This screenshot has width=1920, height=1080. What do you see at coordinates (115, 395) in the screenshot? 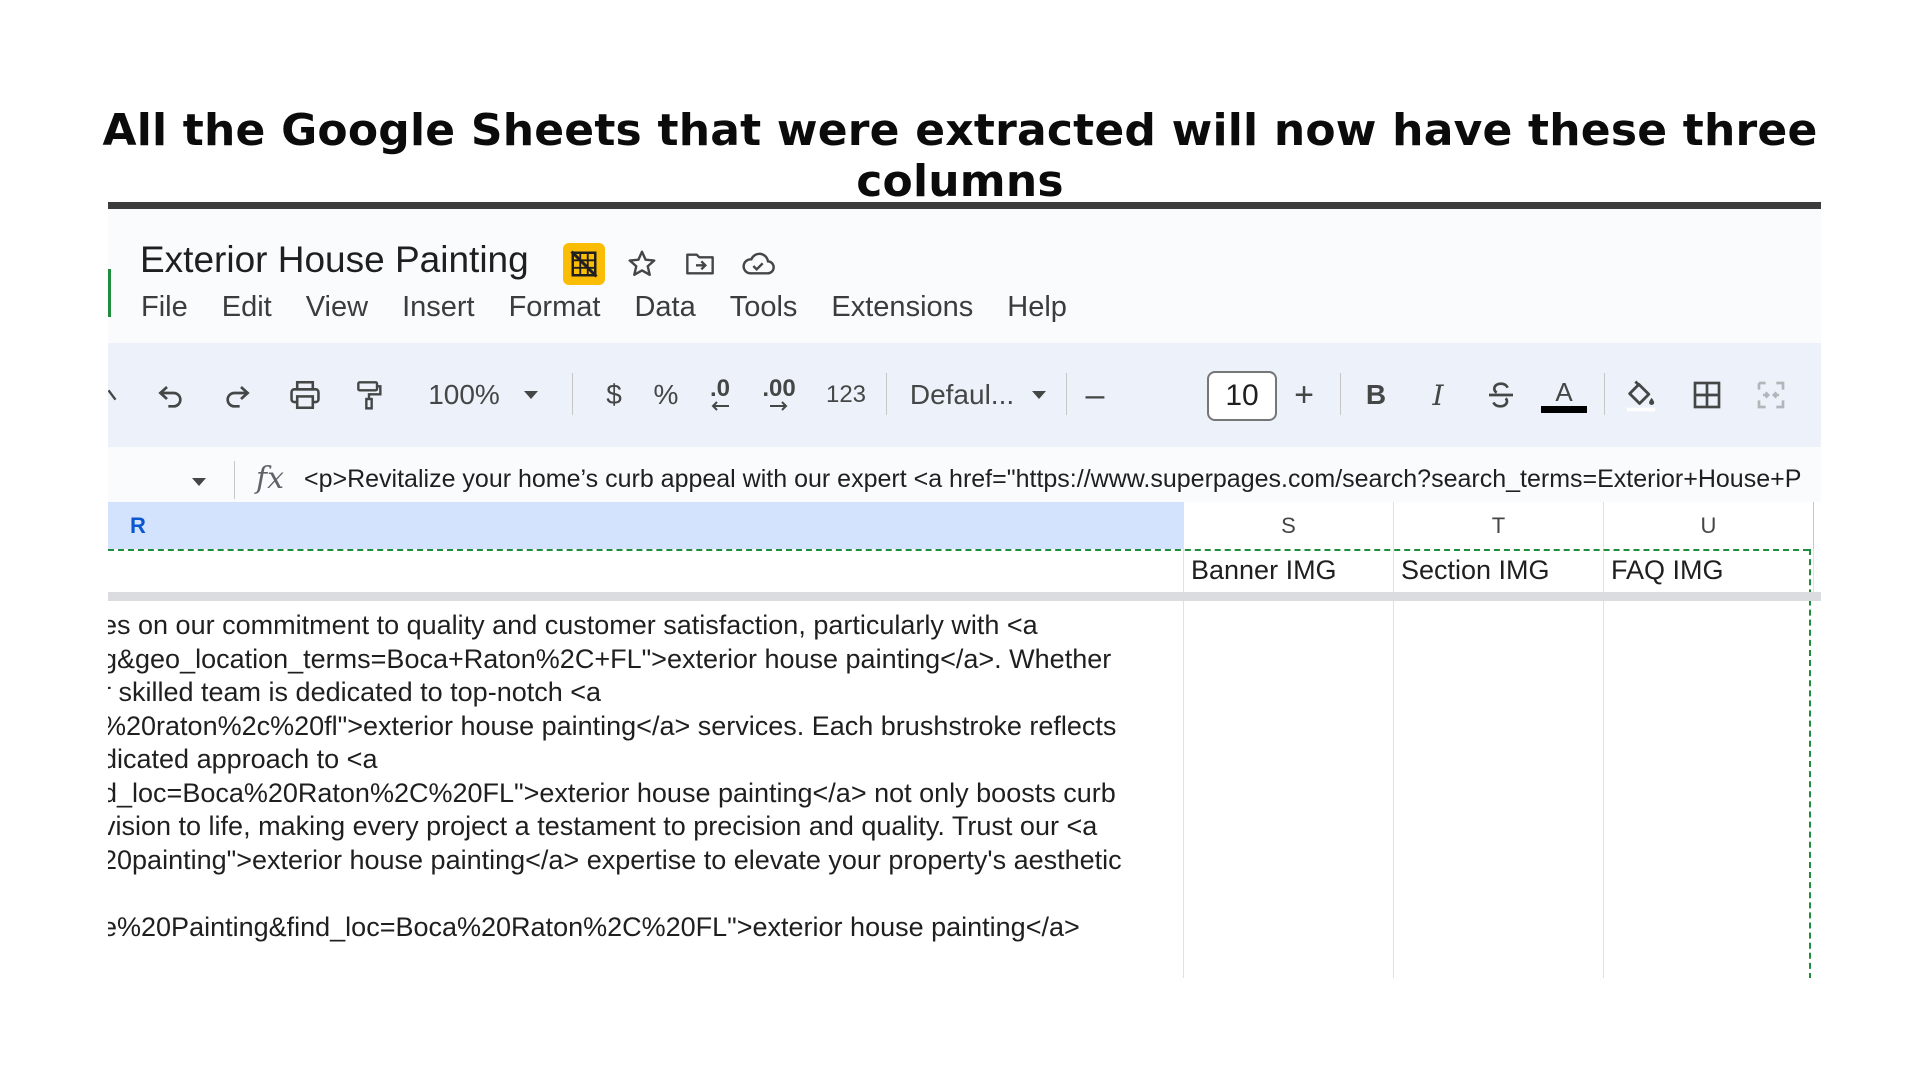
I see `collapse-icon` at bounding box center [115, 395].